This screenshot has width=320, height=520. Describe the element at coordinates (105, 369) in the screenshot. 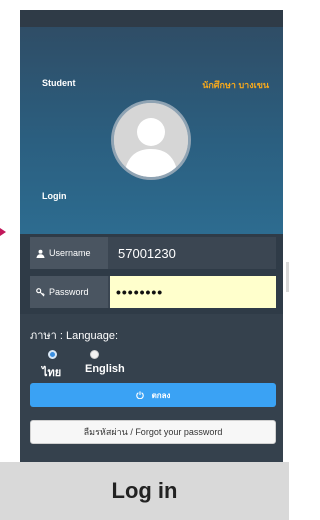

I see `radio-label-english: English` at that location.